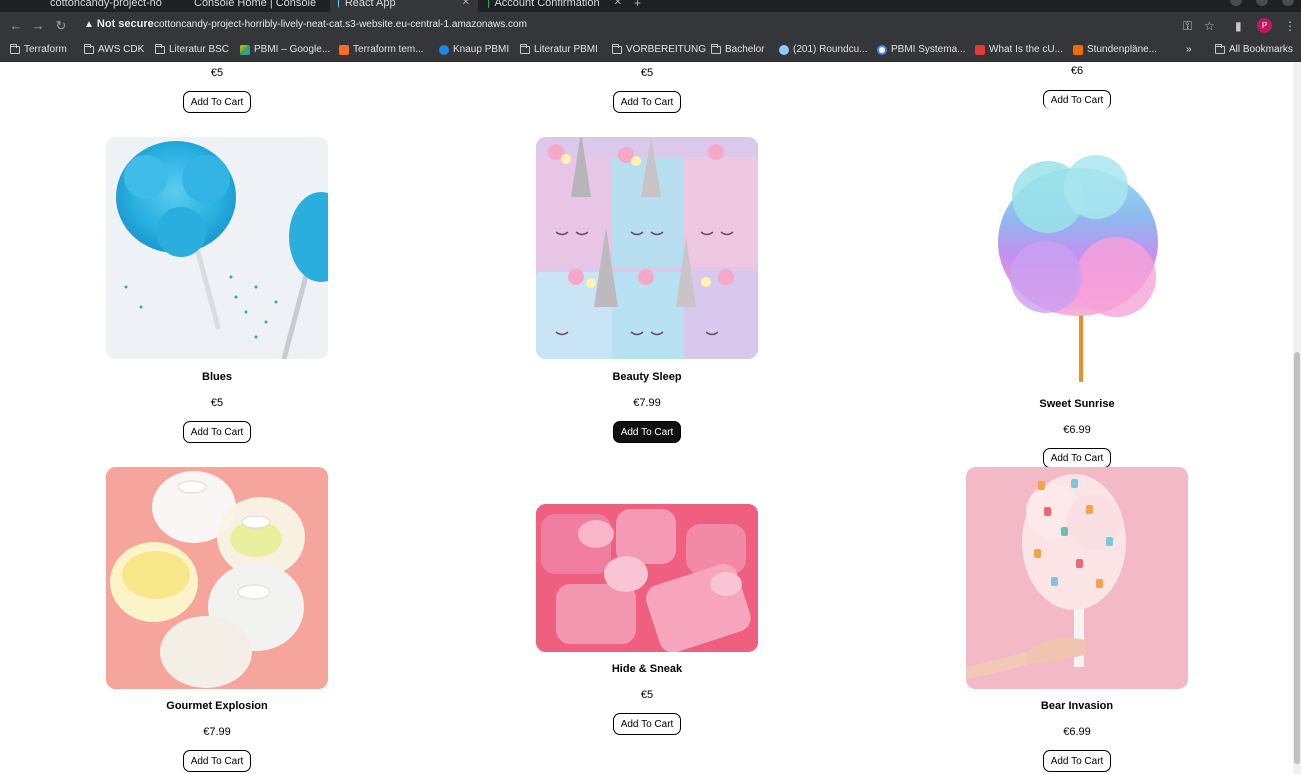  I want to click on browser-tab: cottoncandy-project-ho ✕, so click(106, 6).